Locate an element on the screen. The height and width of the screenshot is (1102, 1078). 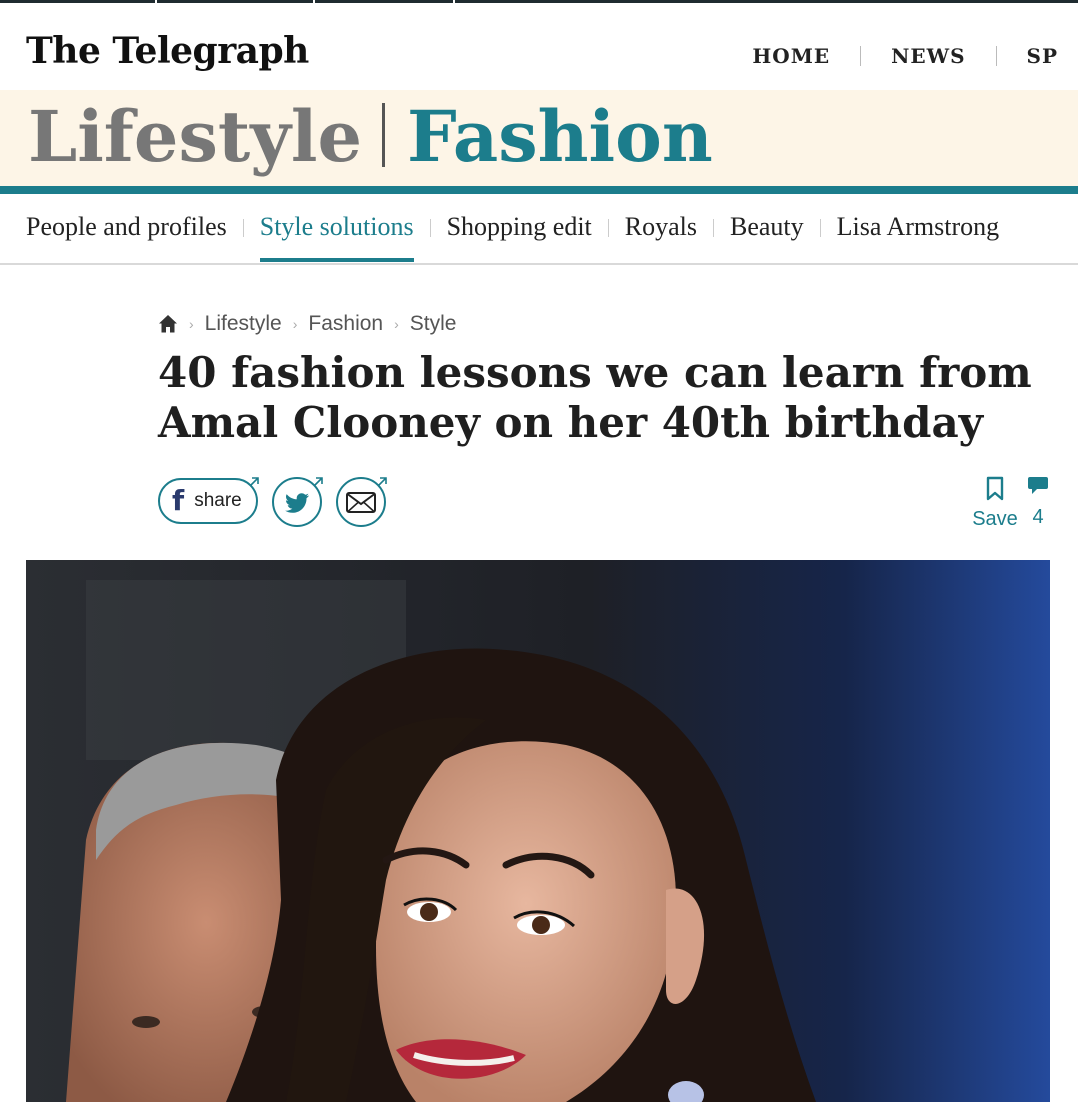
nav-sport: SP is located at coordinates (1037, 56).